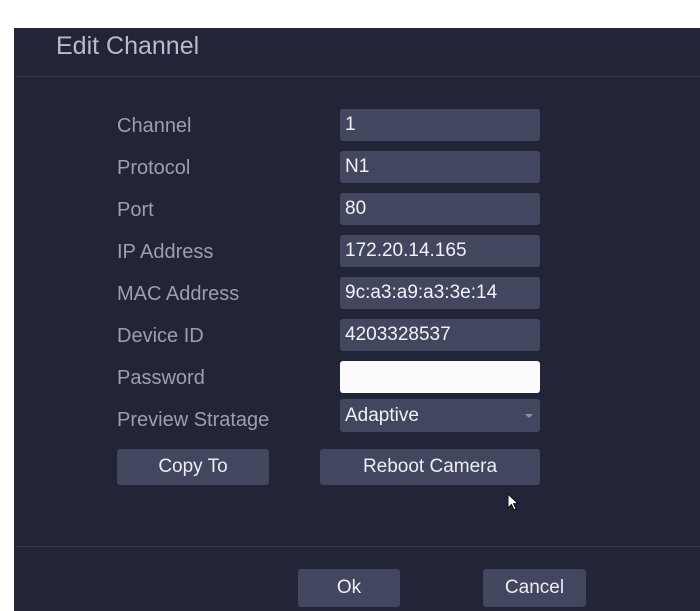  Describe the element at coordinates (160, 336) in the screenshot. I see `device-id-label: Device ID` at that location.